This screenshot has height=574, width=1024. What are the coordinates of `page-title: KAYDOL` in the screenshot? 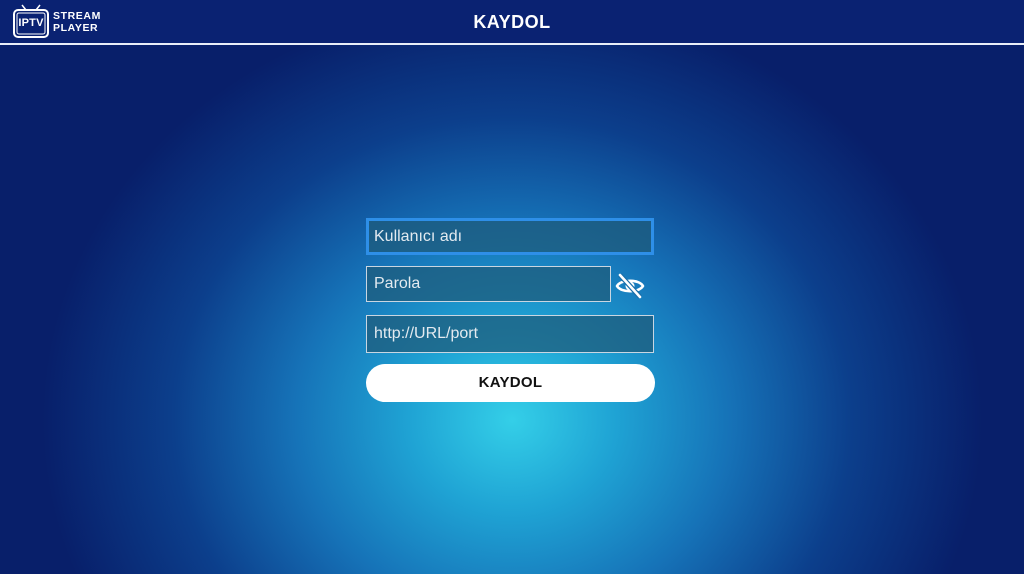 It's located at (512, 22).